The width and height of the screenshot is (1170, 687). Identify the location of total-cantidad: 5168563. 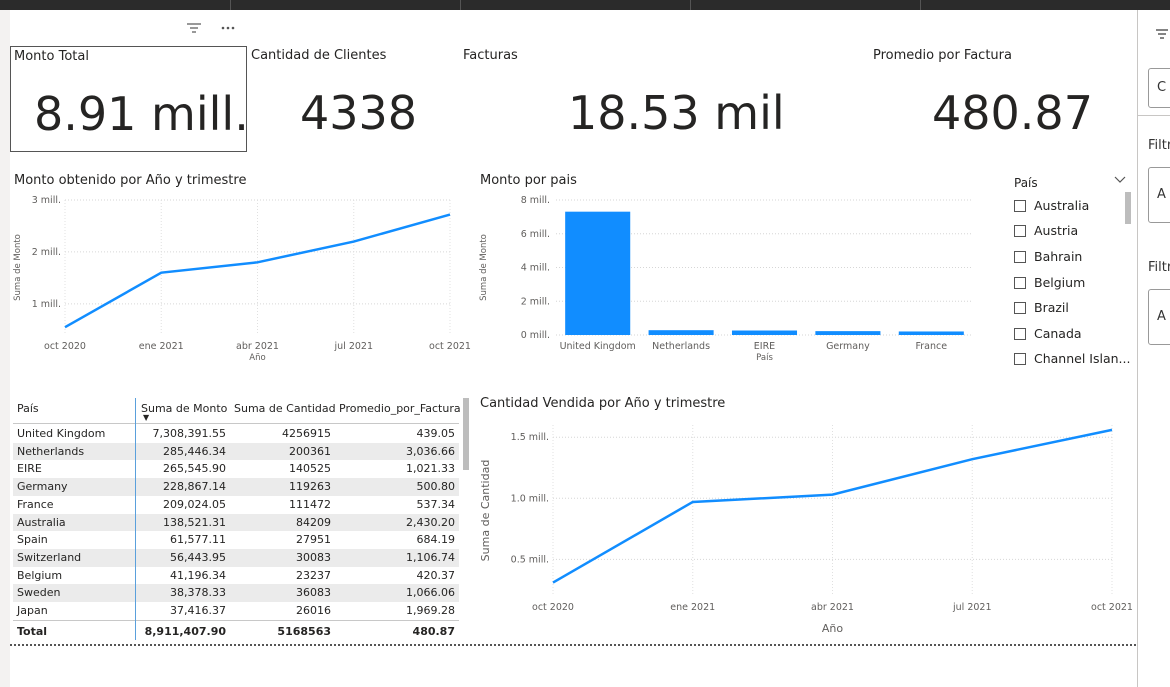
(304, 631).